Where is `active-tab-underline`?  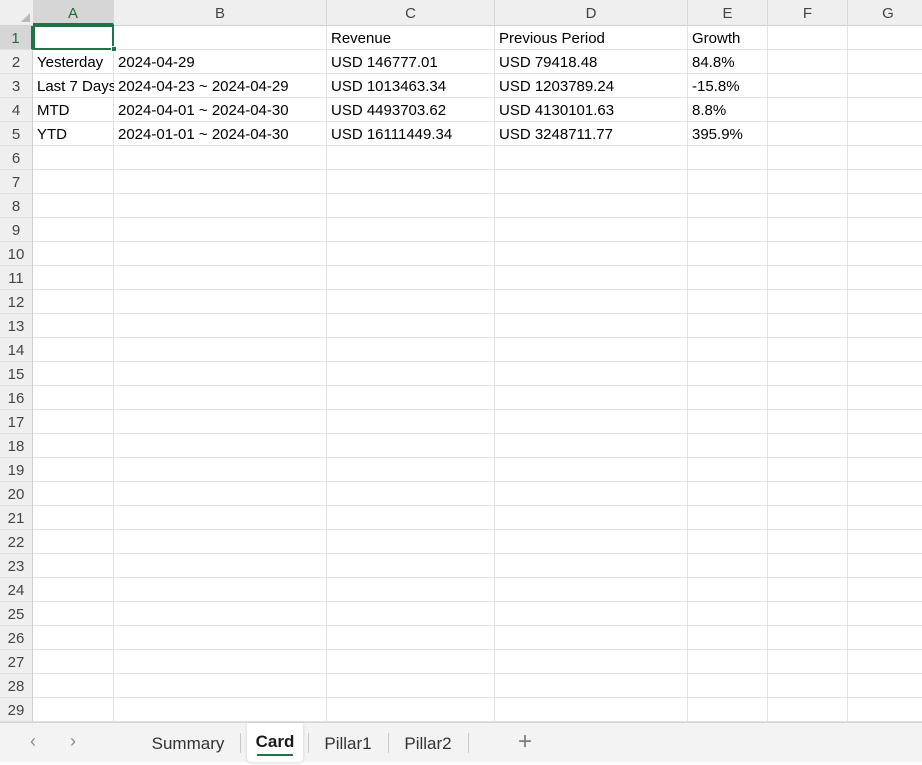 active-tab-underline is located at coordinates (275, 755).